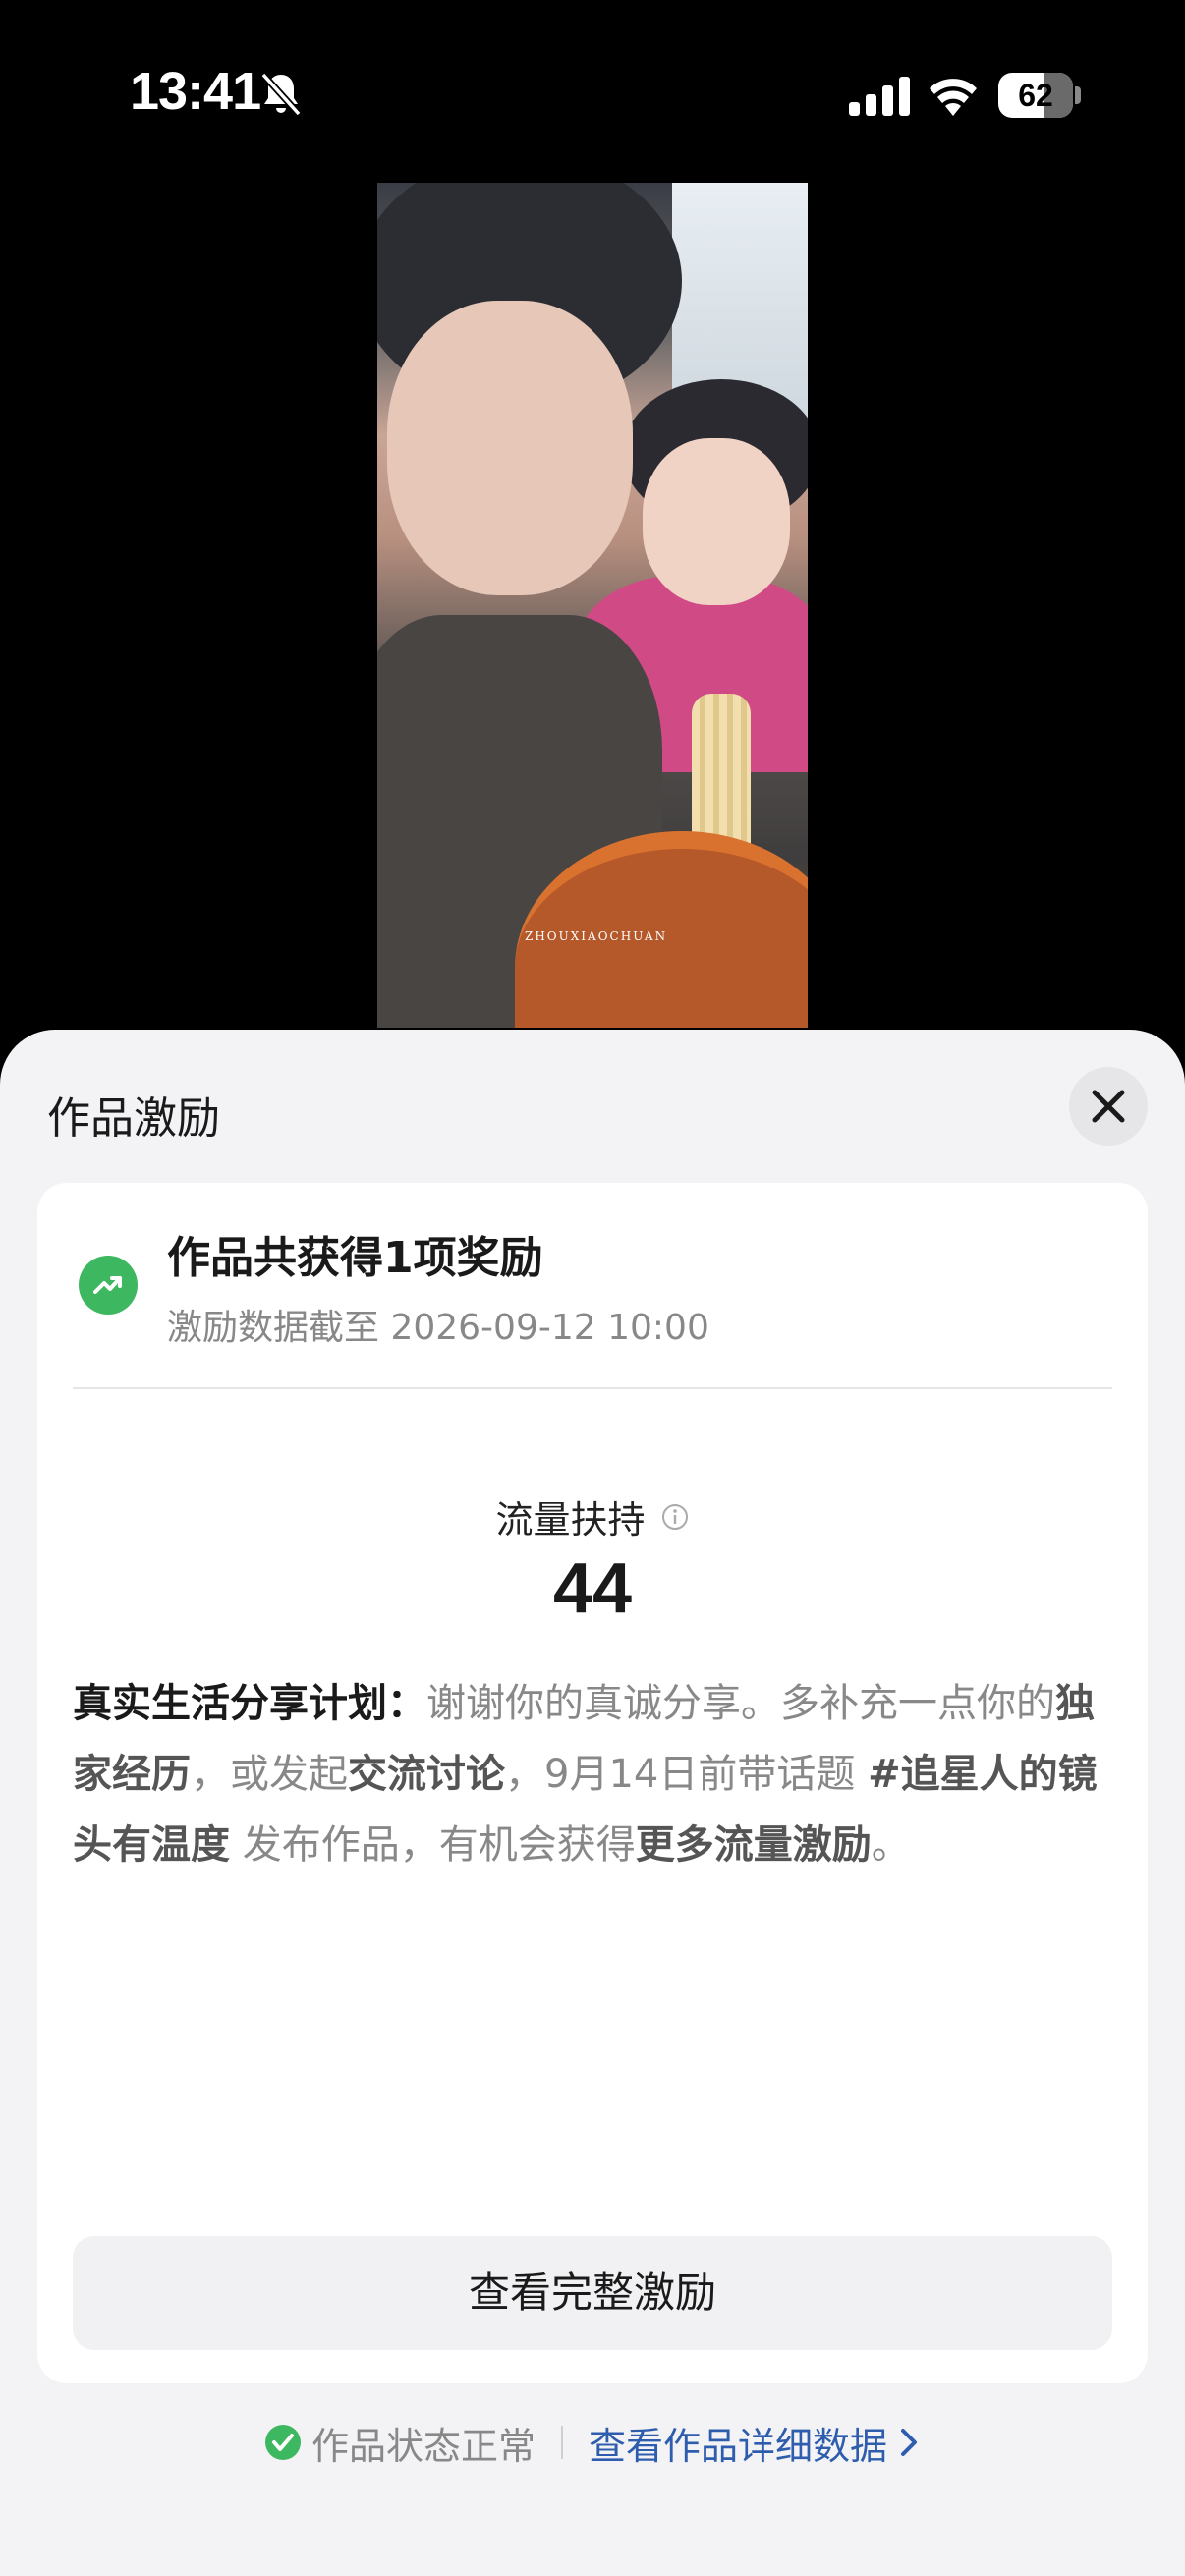 This screenshot has height=2576, width=1185. Describe the element at coordinates (108, 1285) in the screenshot. I see `trend-up-icon` at that location.